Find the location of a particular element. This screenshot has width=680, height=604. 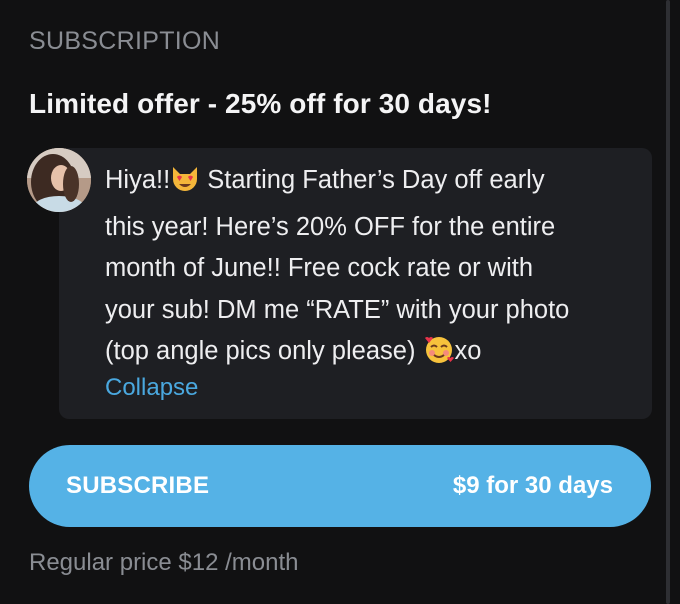

section-label: SUBSCRIPTION is located at coordinates (125, 41).